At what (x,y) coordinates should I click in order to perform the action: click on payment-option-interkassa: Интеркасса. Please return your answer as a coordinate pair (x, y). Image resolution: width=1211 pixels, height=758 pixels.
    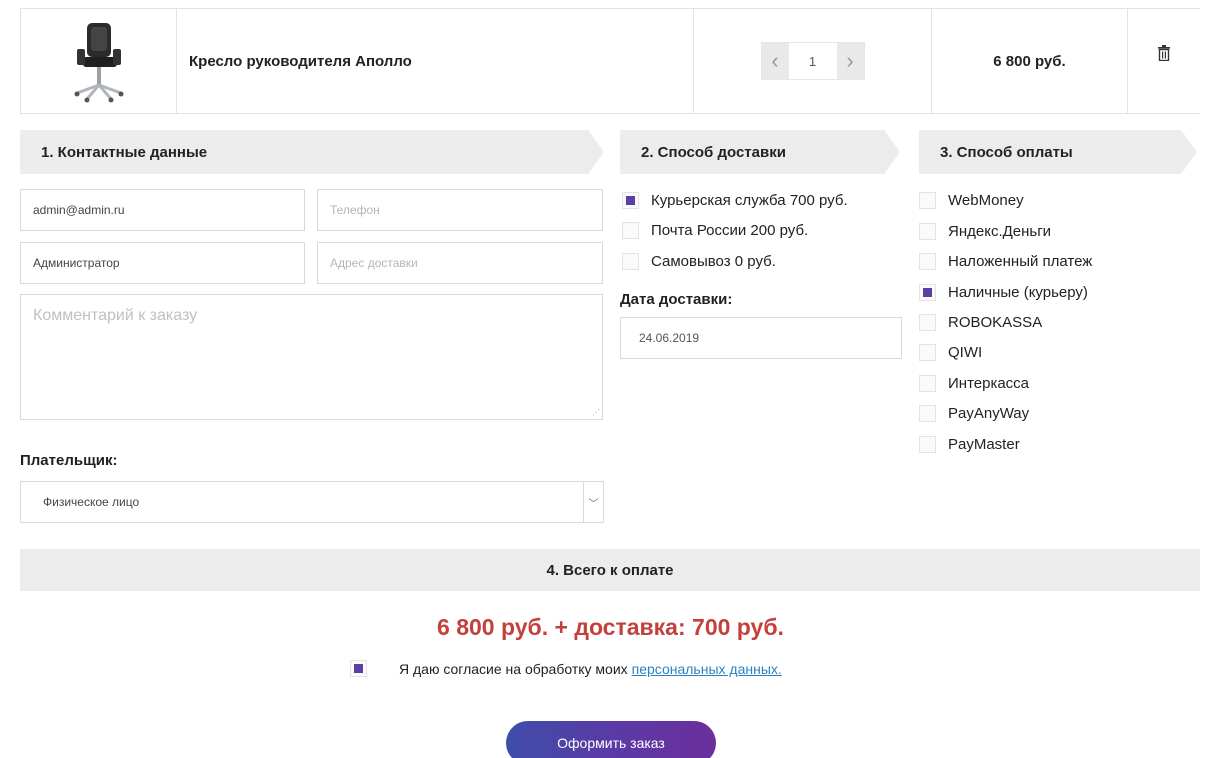
    Looking at the image, I should click on (974, 383).